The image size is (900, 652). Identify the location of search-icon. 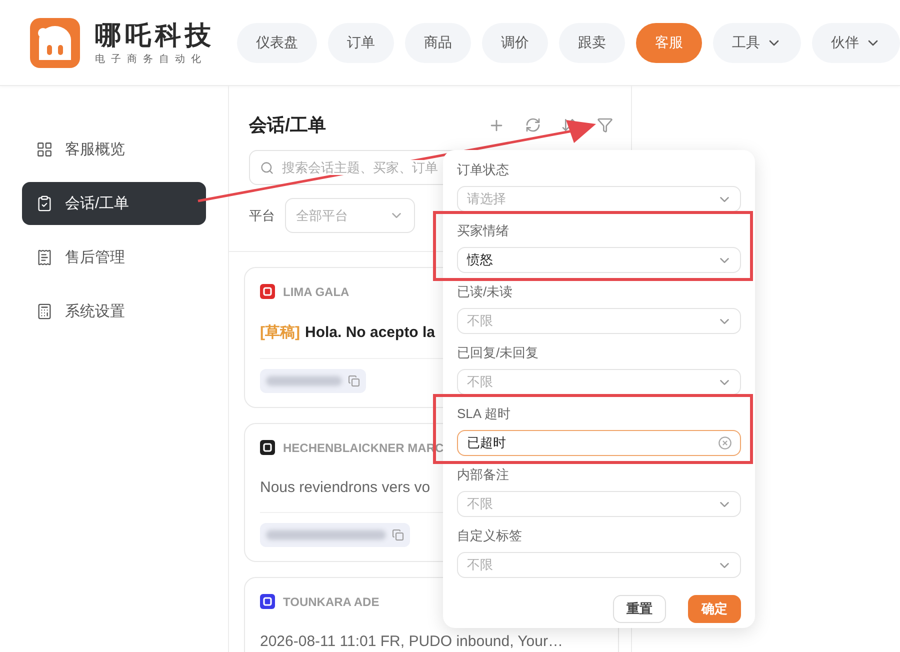
(267, 167).